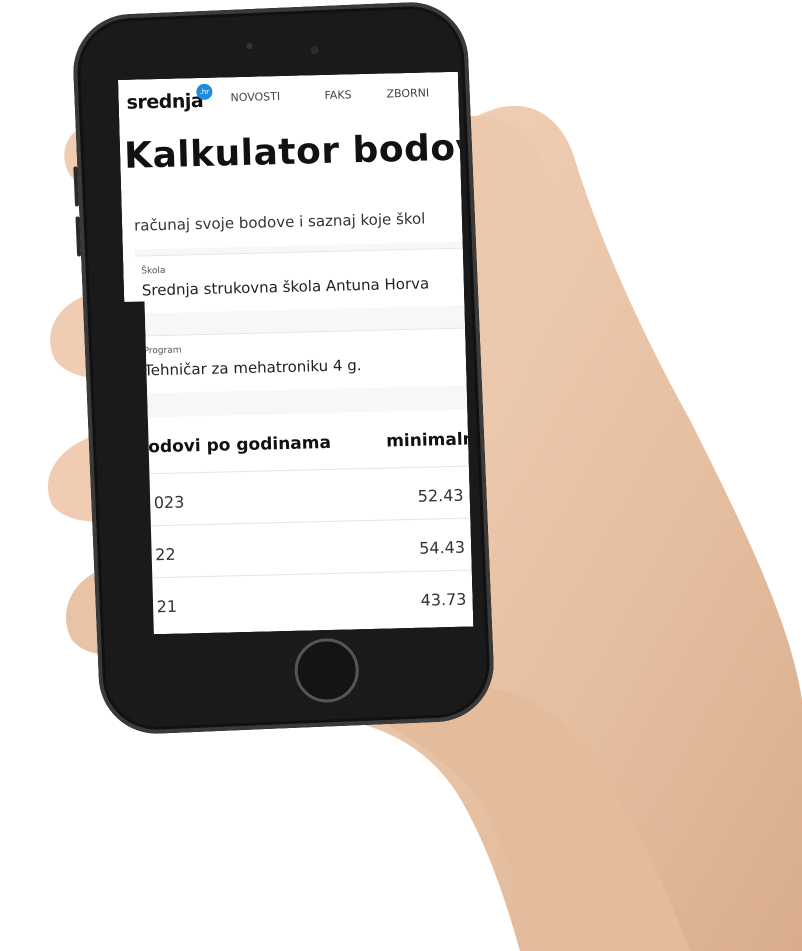 Image resolution: width=802 pixels, height=951 pixels. I want to click on table-cell-year: 023, so click(169, 502).